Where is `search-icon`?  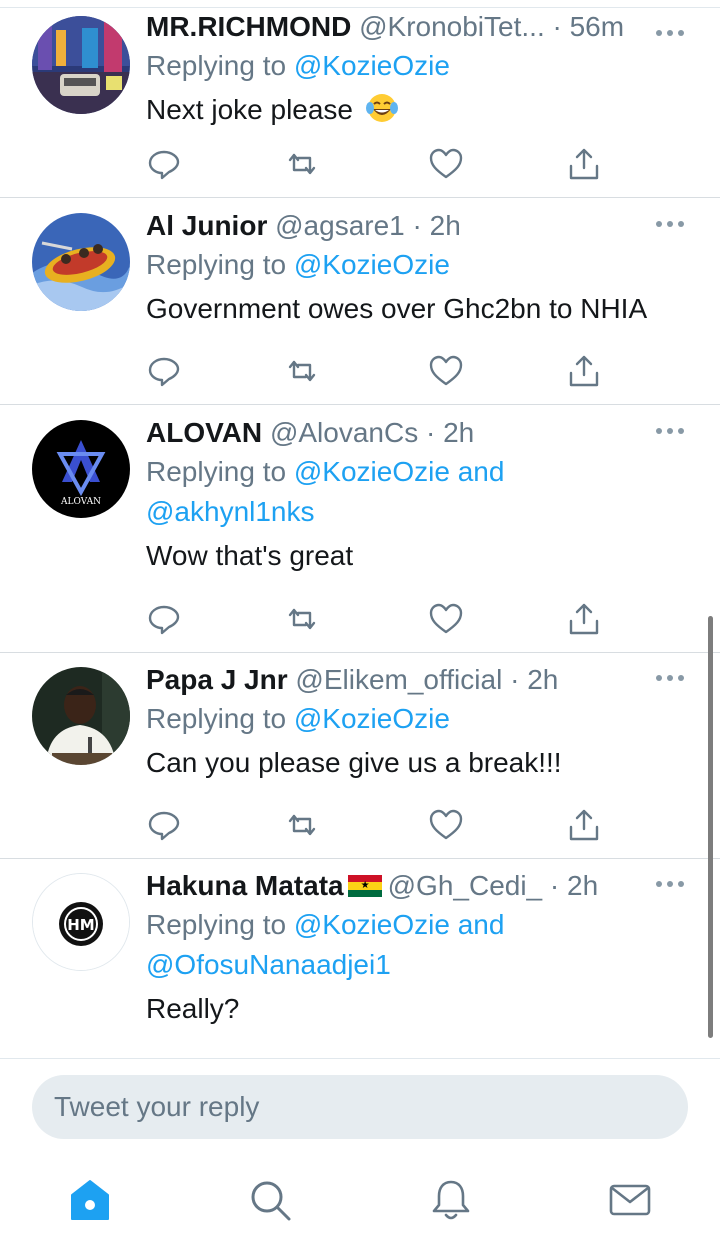 search-icon is located at coordinates (270, 1200).